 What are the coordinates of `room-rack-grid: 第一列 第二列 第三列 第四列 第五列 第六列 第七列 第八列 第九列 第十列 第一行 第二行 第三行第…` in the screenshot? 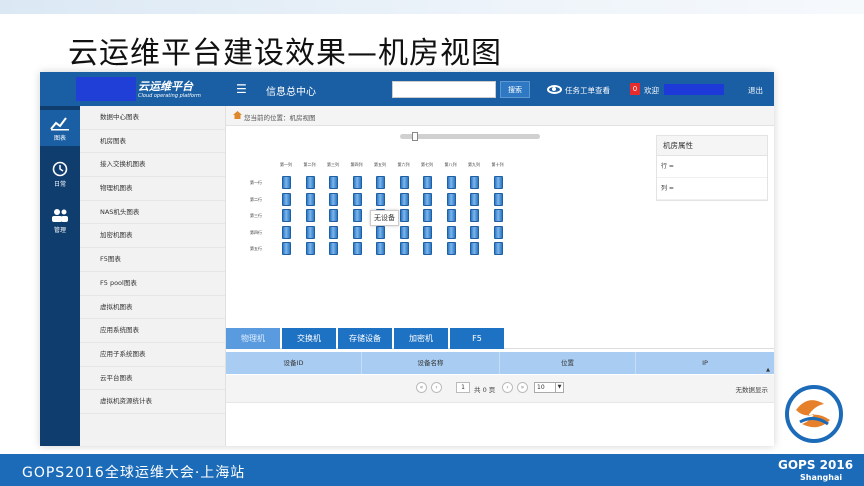 It's located at (436, 211).